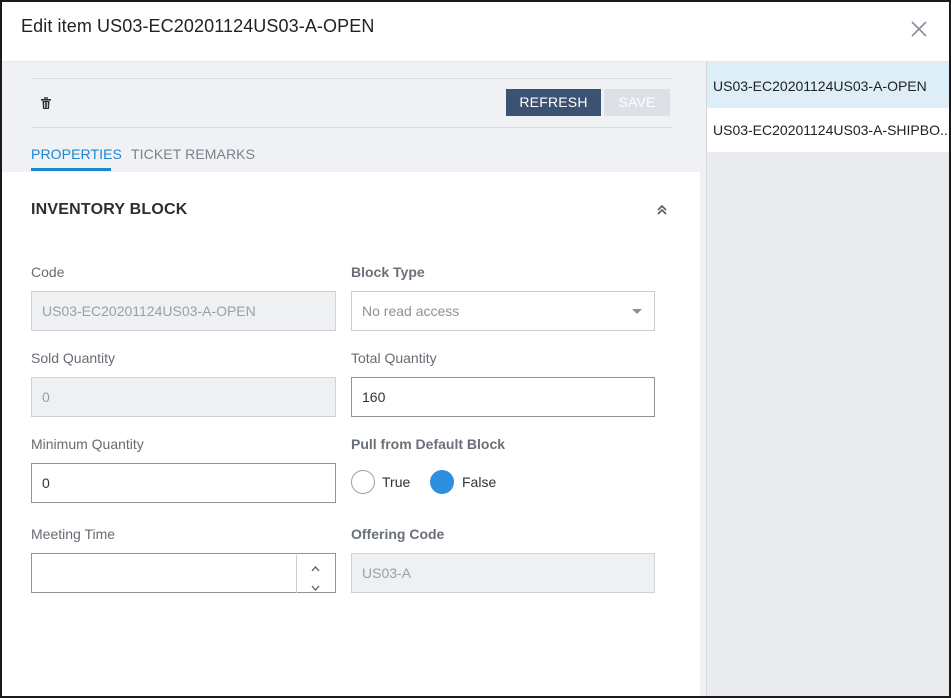  What do you see at coordinates (183, 483) in the screenshot?
I see `minimum-quantity-field: 0` at bounding box center [183, 483].